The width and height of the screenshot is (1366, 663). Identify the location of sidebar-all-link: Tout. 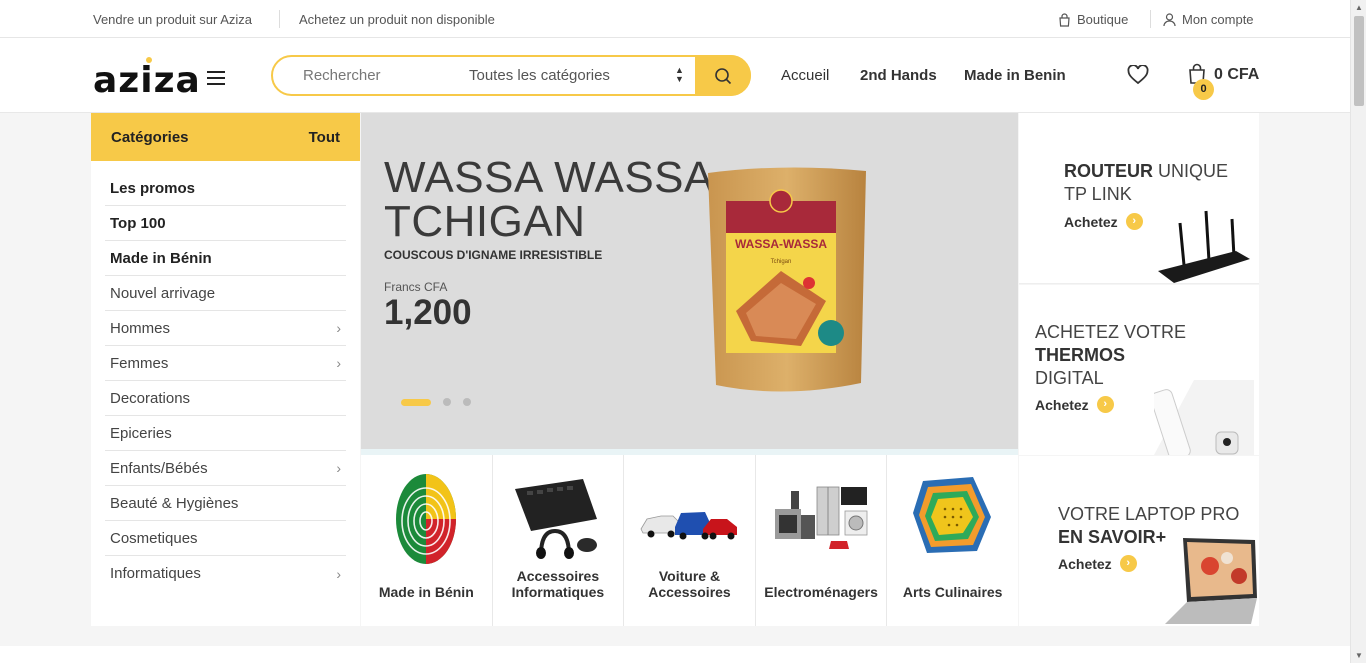
(324, 137).